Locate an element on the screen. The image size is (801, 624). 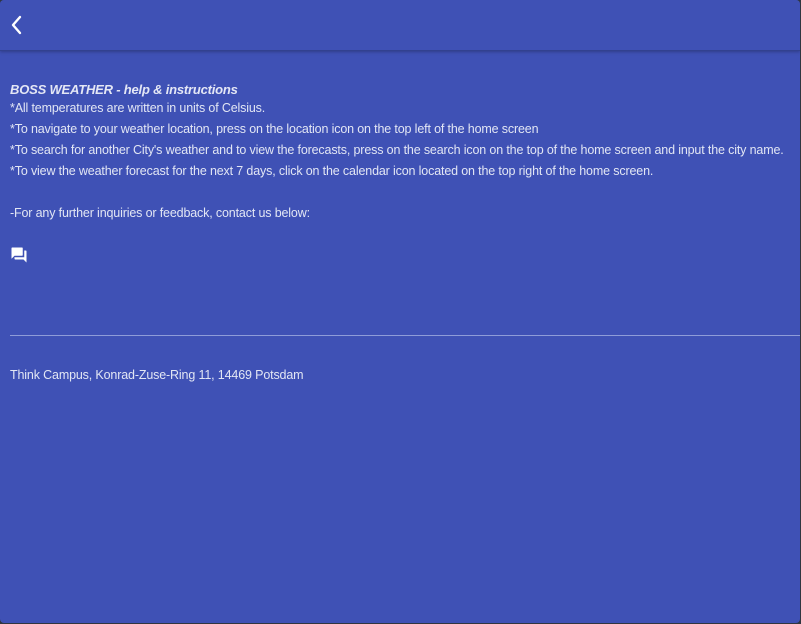
chat-icon is located at coordinates (19, 255).